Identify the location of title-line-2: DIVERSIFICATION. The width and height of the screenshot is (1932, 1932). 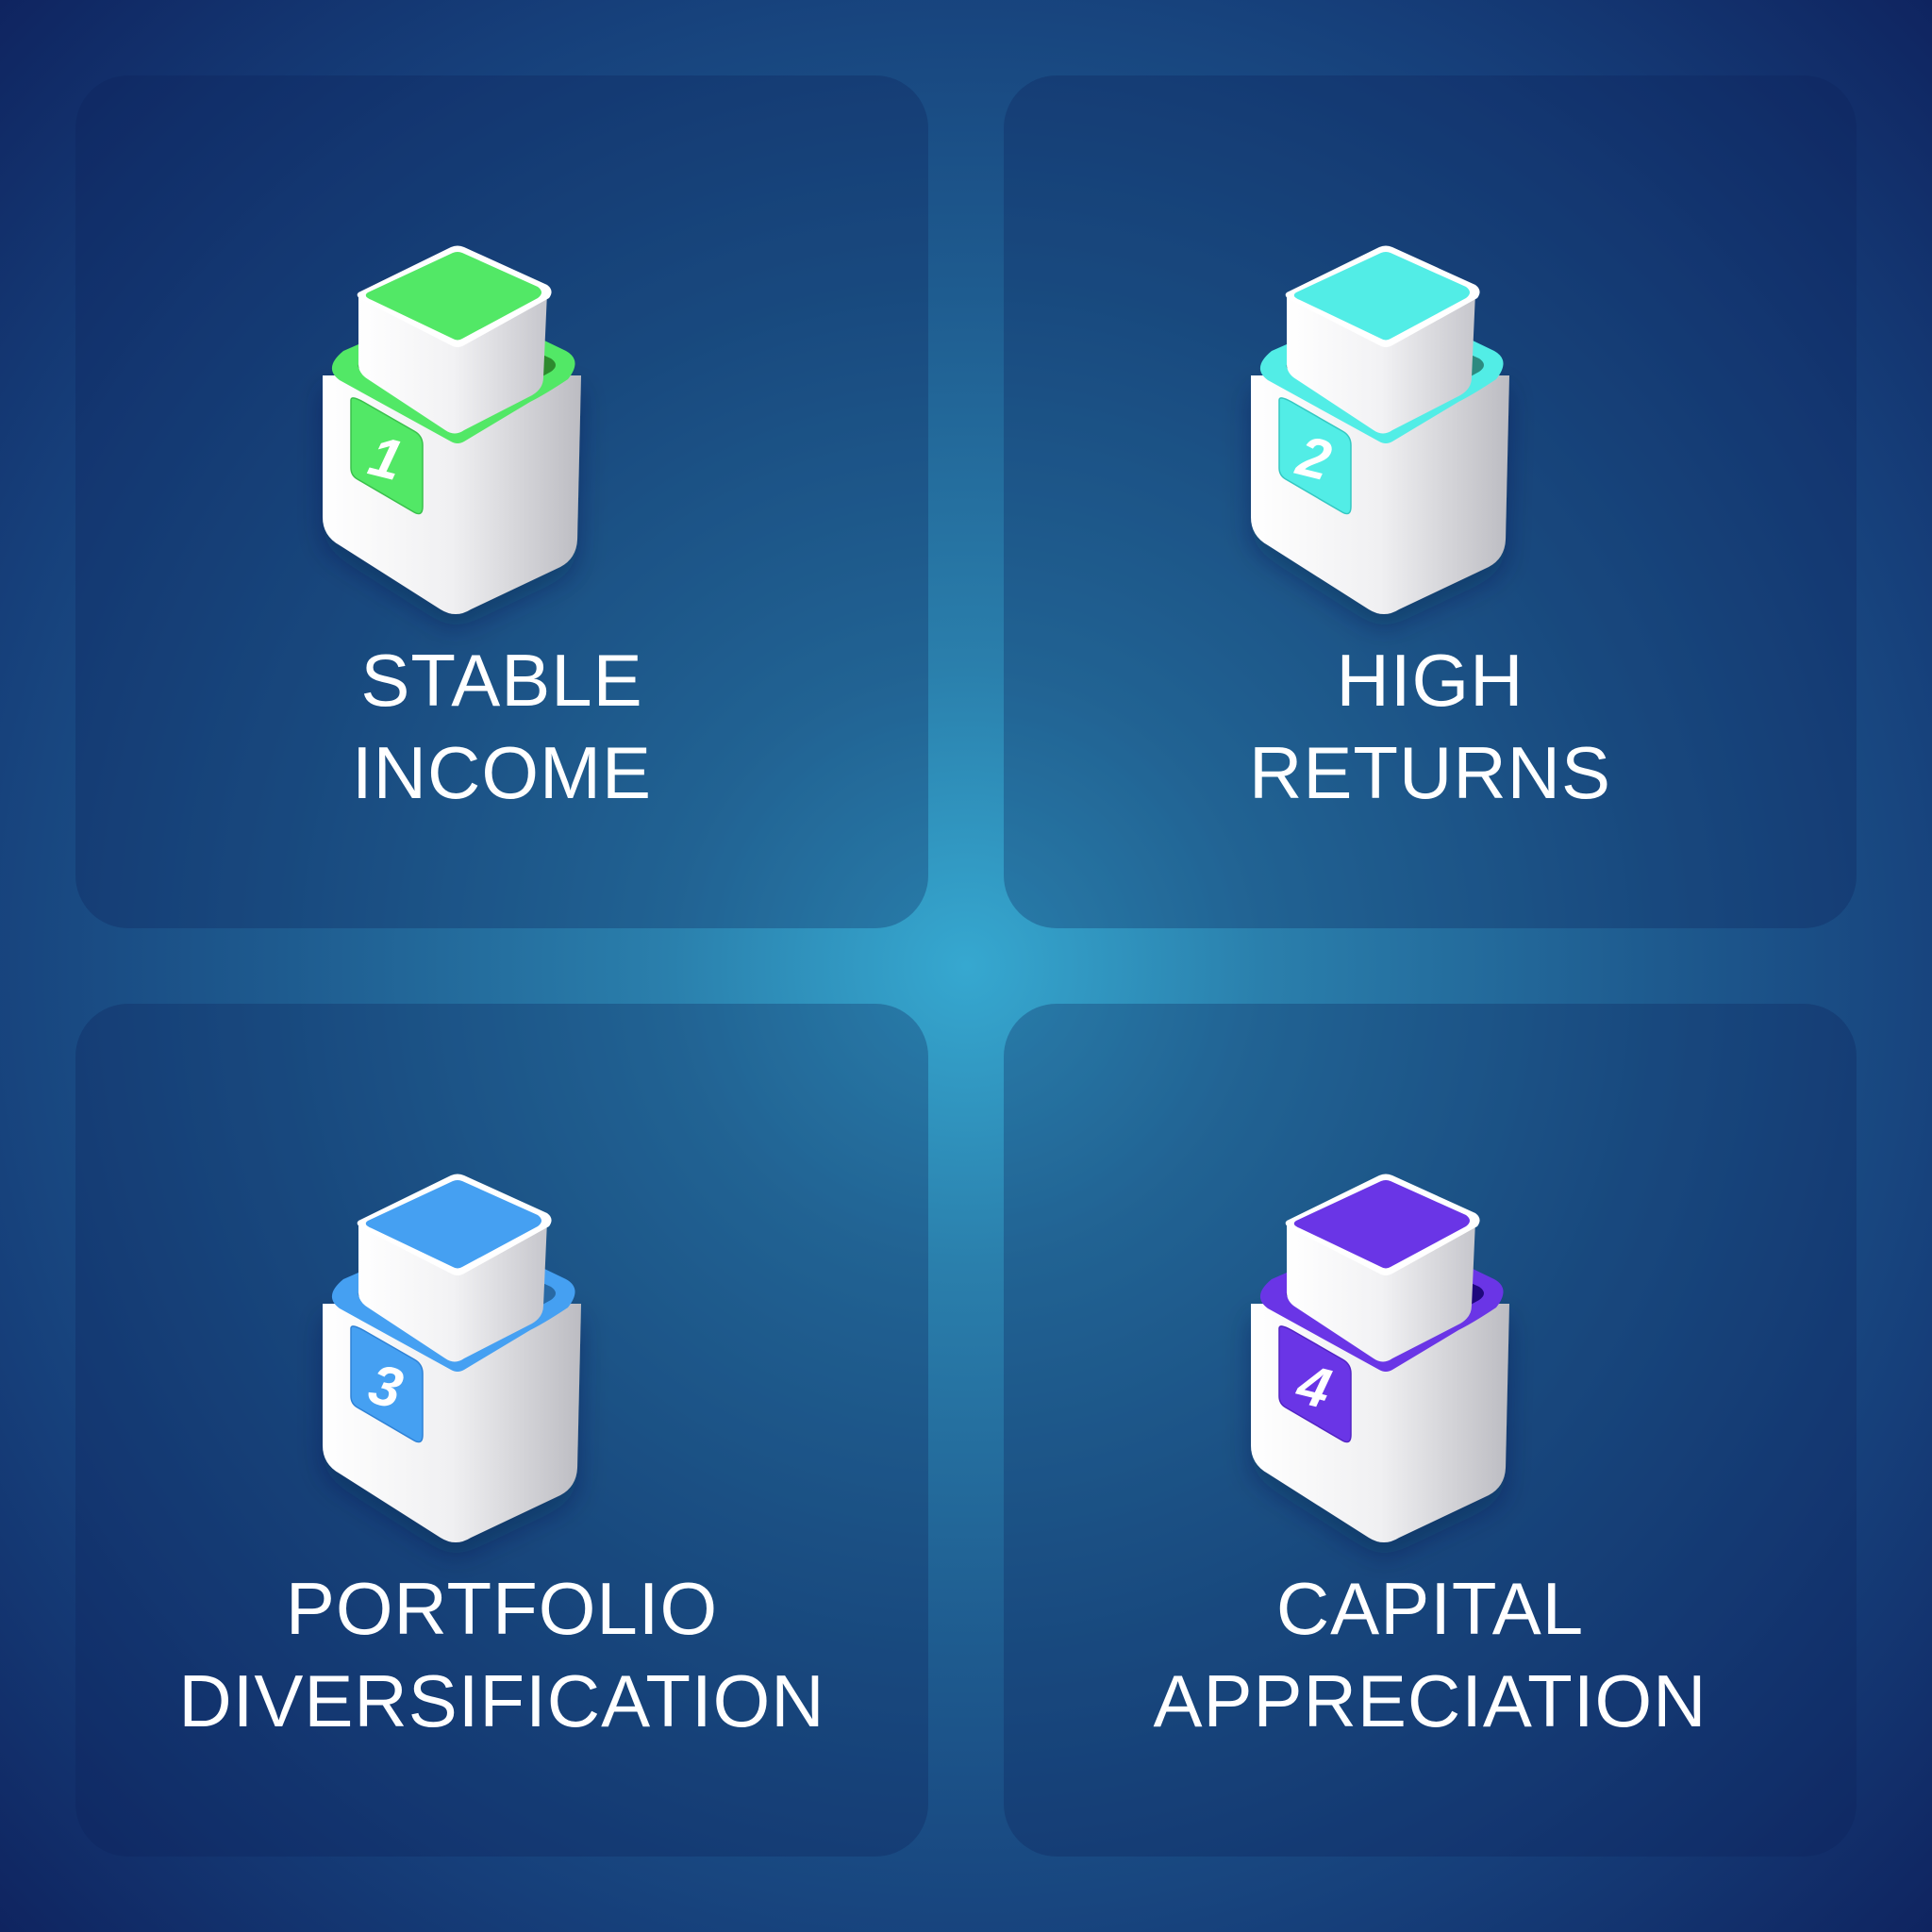
(501, 1701).